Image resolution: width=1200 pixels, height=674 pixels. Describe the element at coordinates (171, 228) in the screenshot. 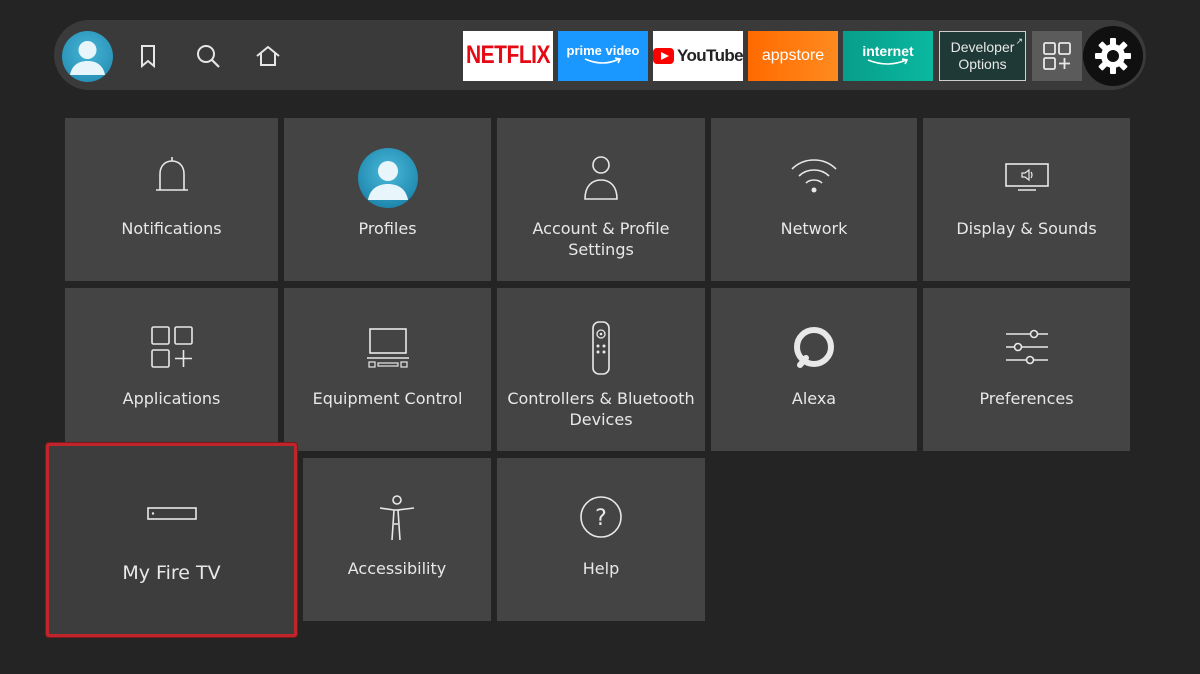

I see `tile-label: Notifications` at that location.